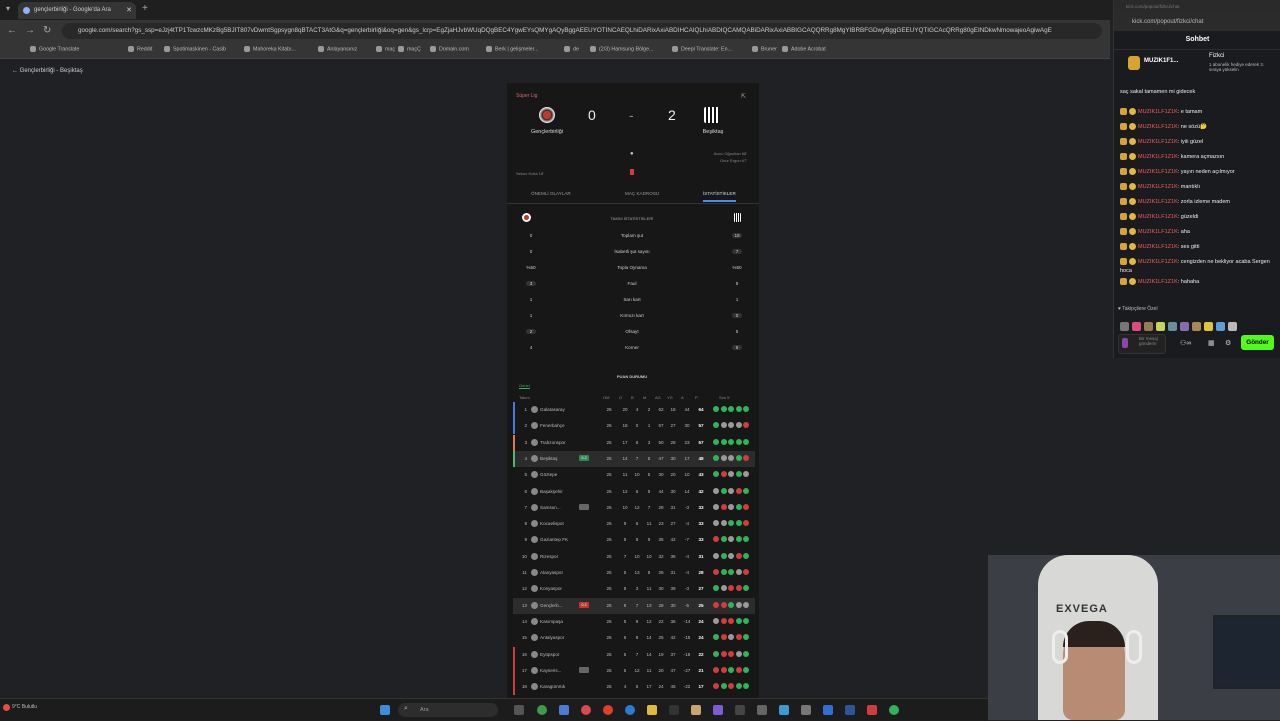  Describe the element at coordinates (77, 10) in the screenshot. I see `browser-tab: gençlerbirliği - Google'da Ara ✕` at that location.